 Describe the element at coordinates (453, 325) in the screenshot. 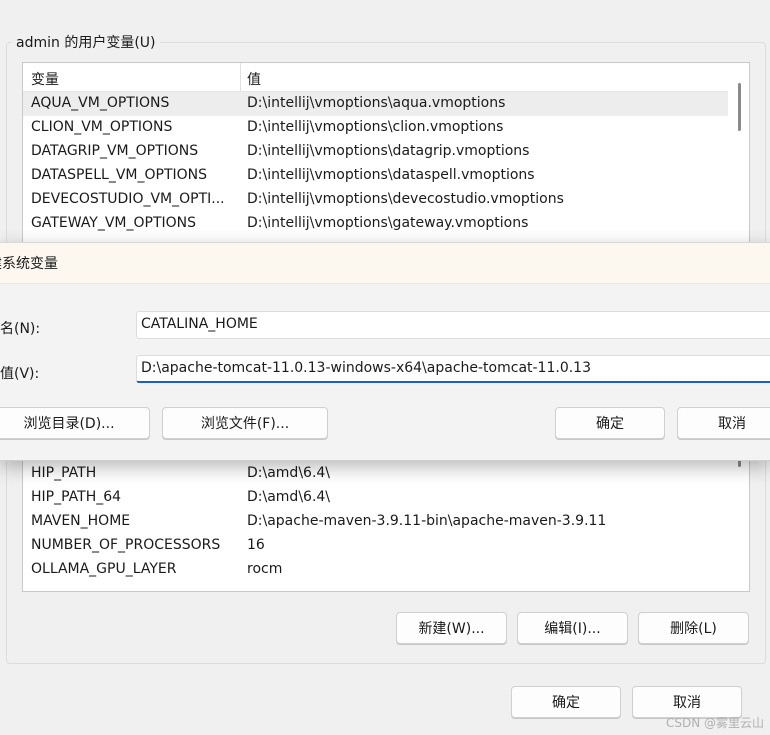

I see `variable-name-input: CATALINA_HOME` at that location.